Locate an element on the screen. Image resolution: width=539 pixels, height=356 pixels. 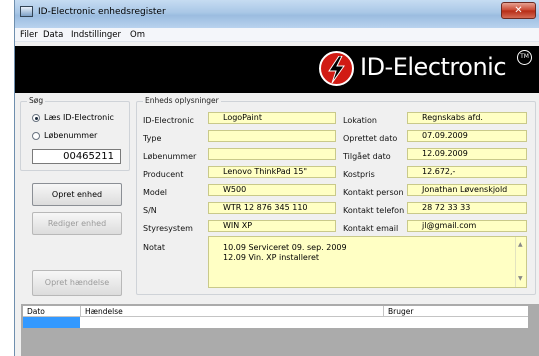
scroll-down-icon: ▼ is located at coordinates (520, 279).